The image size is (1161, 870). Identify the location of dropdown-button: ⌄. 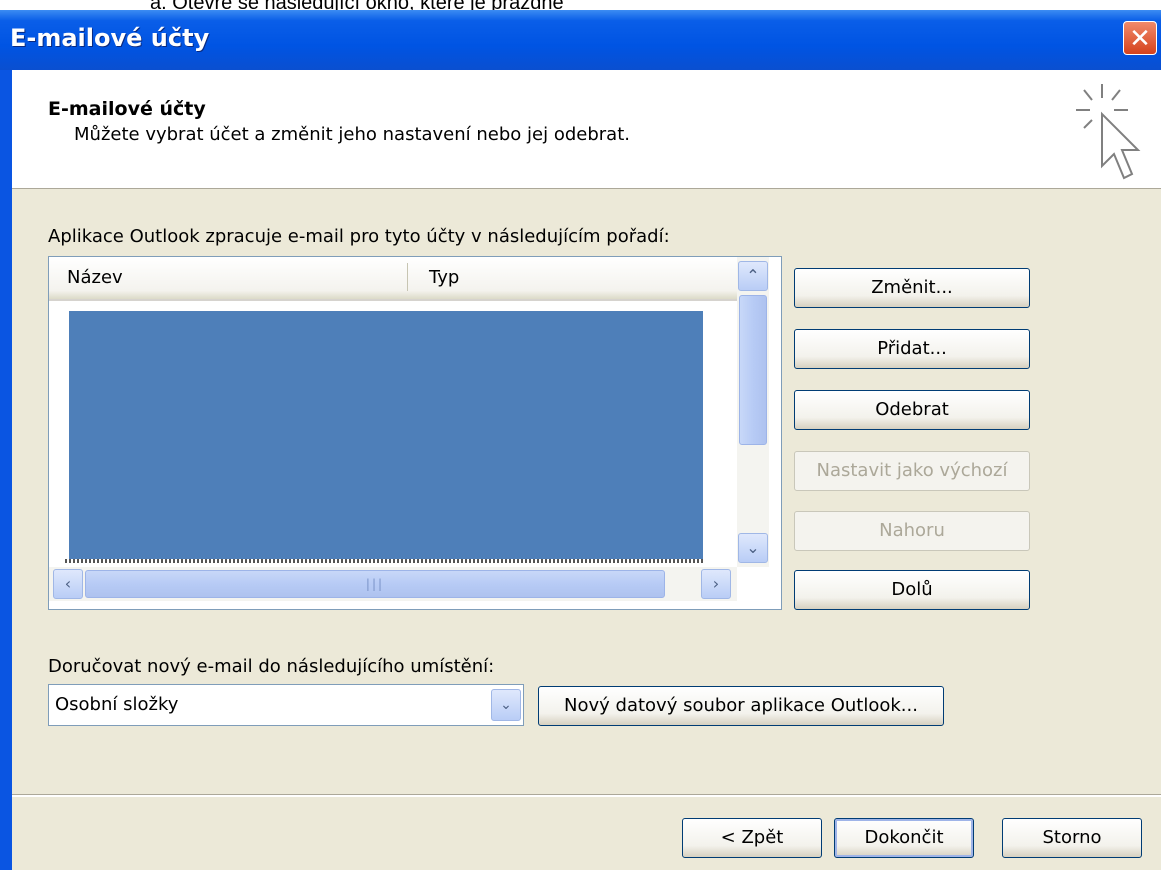
(506, 705).